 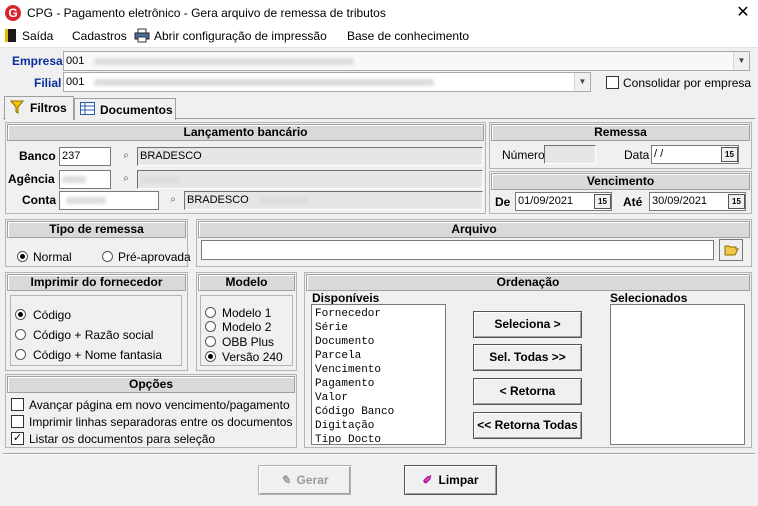 What do you see at coordinates (380, 328) in the screenshot?
I see `list-item: Série` at bounding box center [380, 328].